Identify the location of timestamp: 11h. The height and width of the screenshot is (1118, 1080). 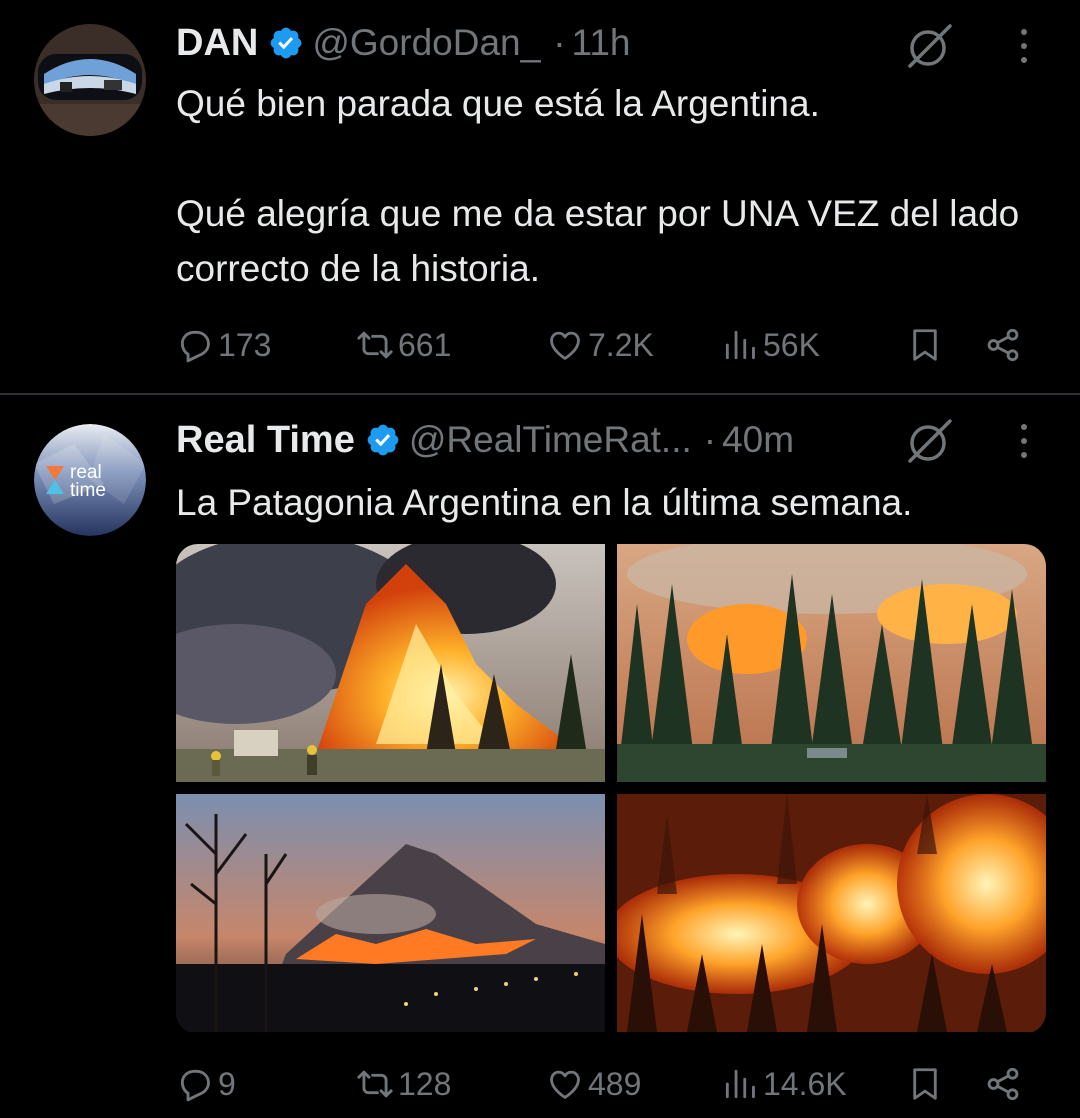
(601, 43).